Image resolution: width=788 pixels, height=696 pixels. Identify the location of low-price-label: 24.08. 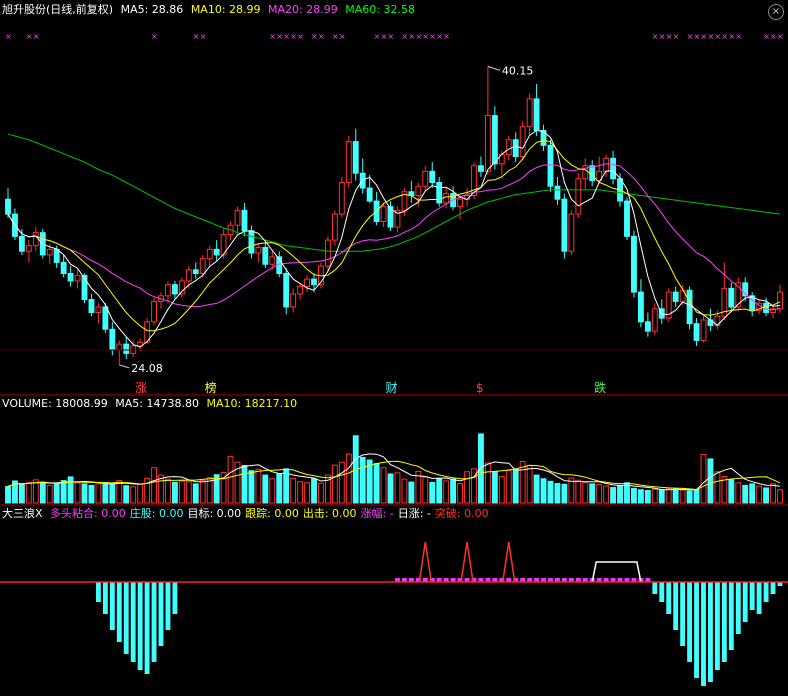
(147, 368).